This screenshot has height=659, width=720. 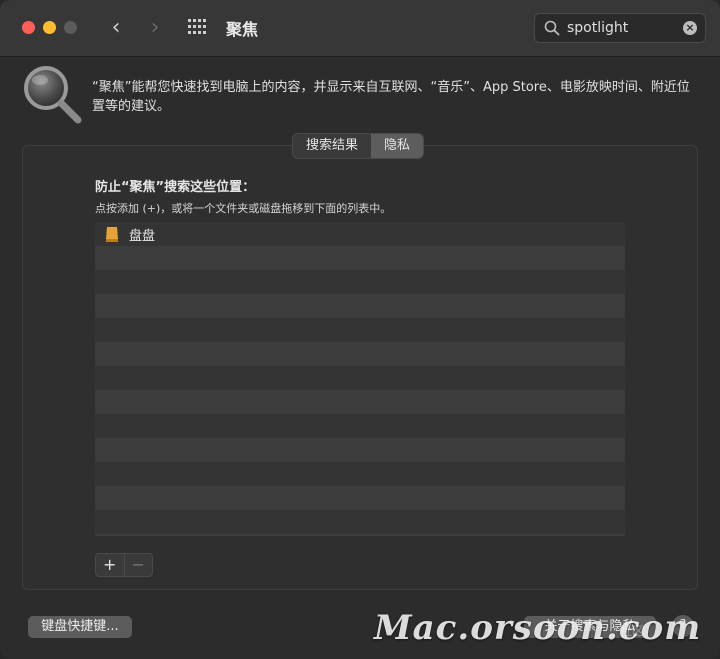 What do you see at coordinates (139, 565) in the screenshot?
I see `remove-location-button: −` at bounding box center [139, 565].